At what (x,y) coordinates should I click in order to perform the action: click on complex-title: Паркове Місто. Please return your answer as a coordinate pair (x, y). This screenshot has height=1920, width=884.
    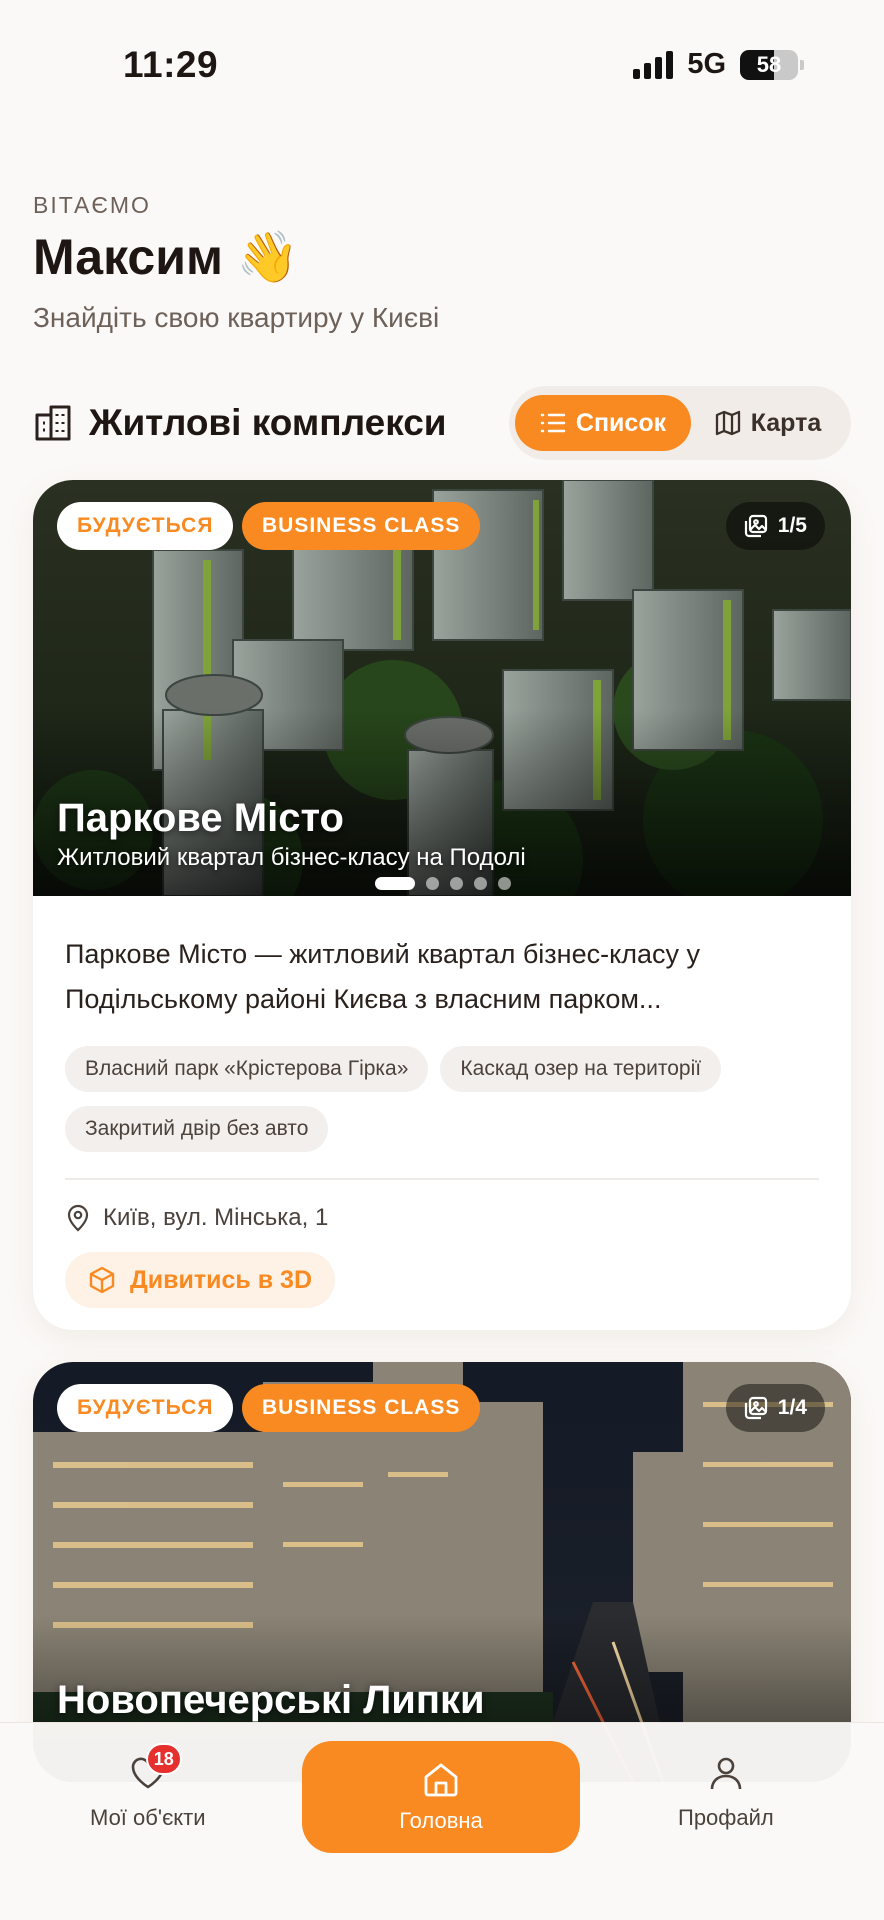
    Looking at the image, I should click on (200, 818).